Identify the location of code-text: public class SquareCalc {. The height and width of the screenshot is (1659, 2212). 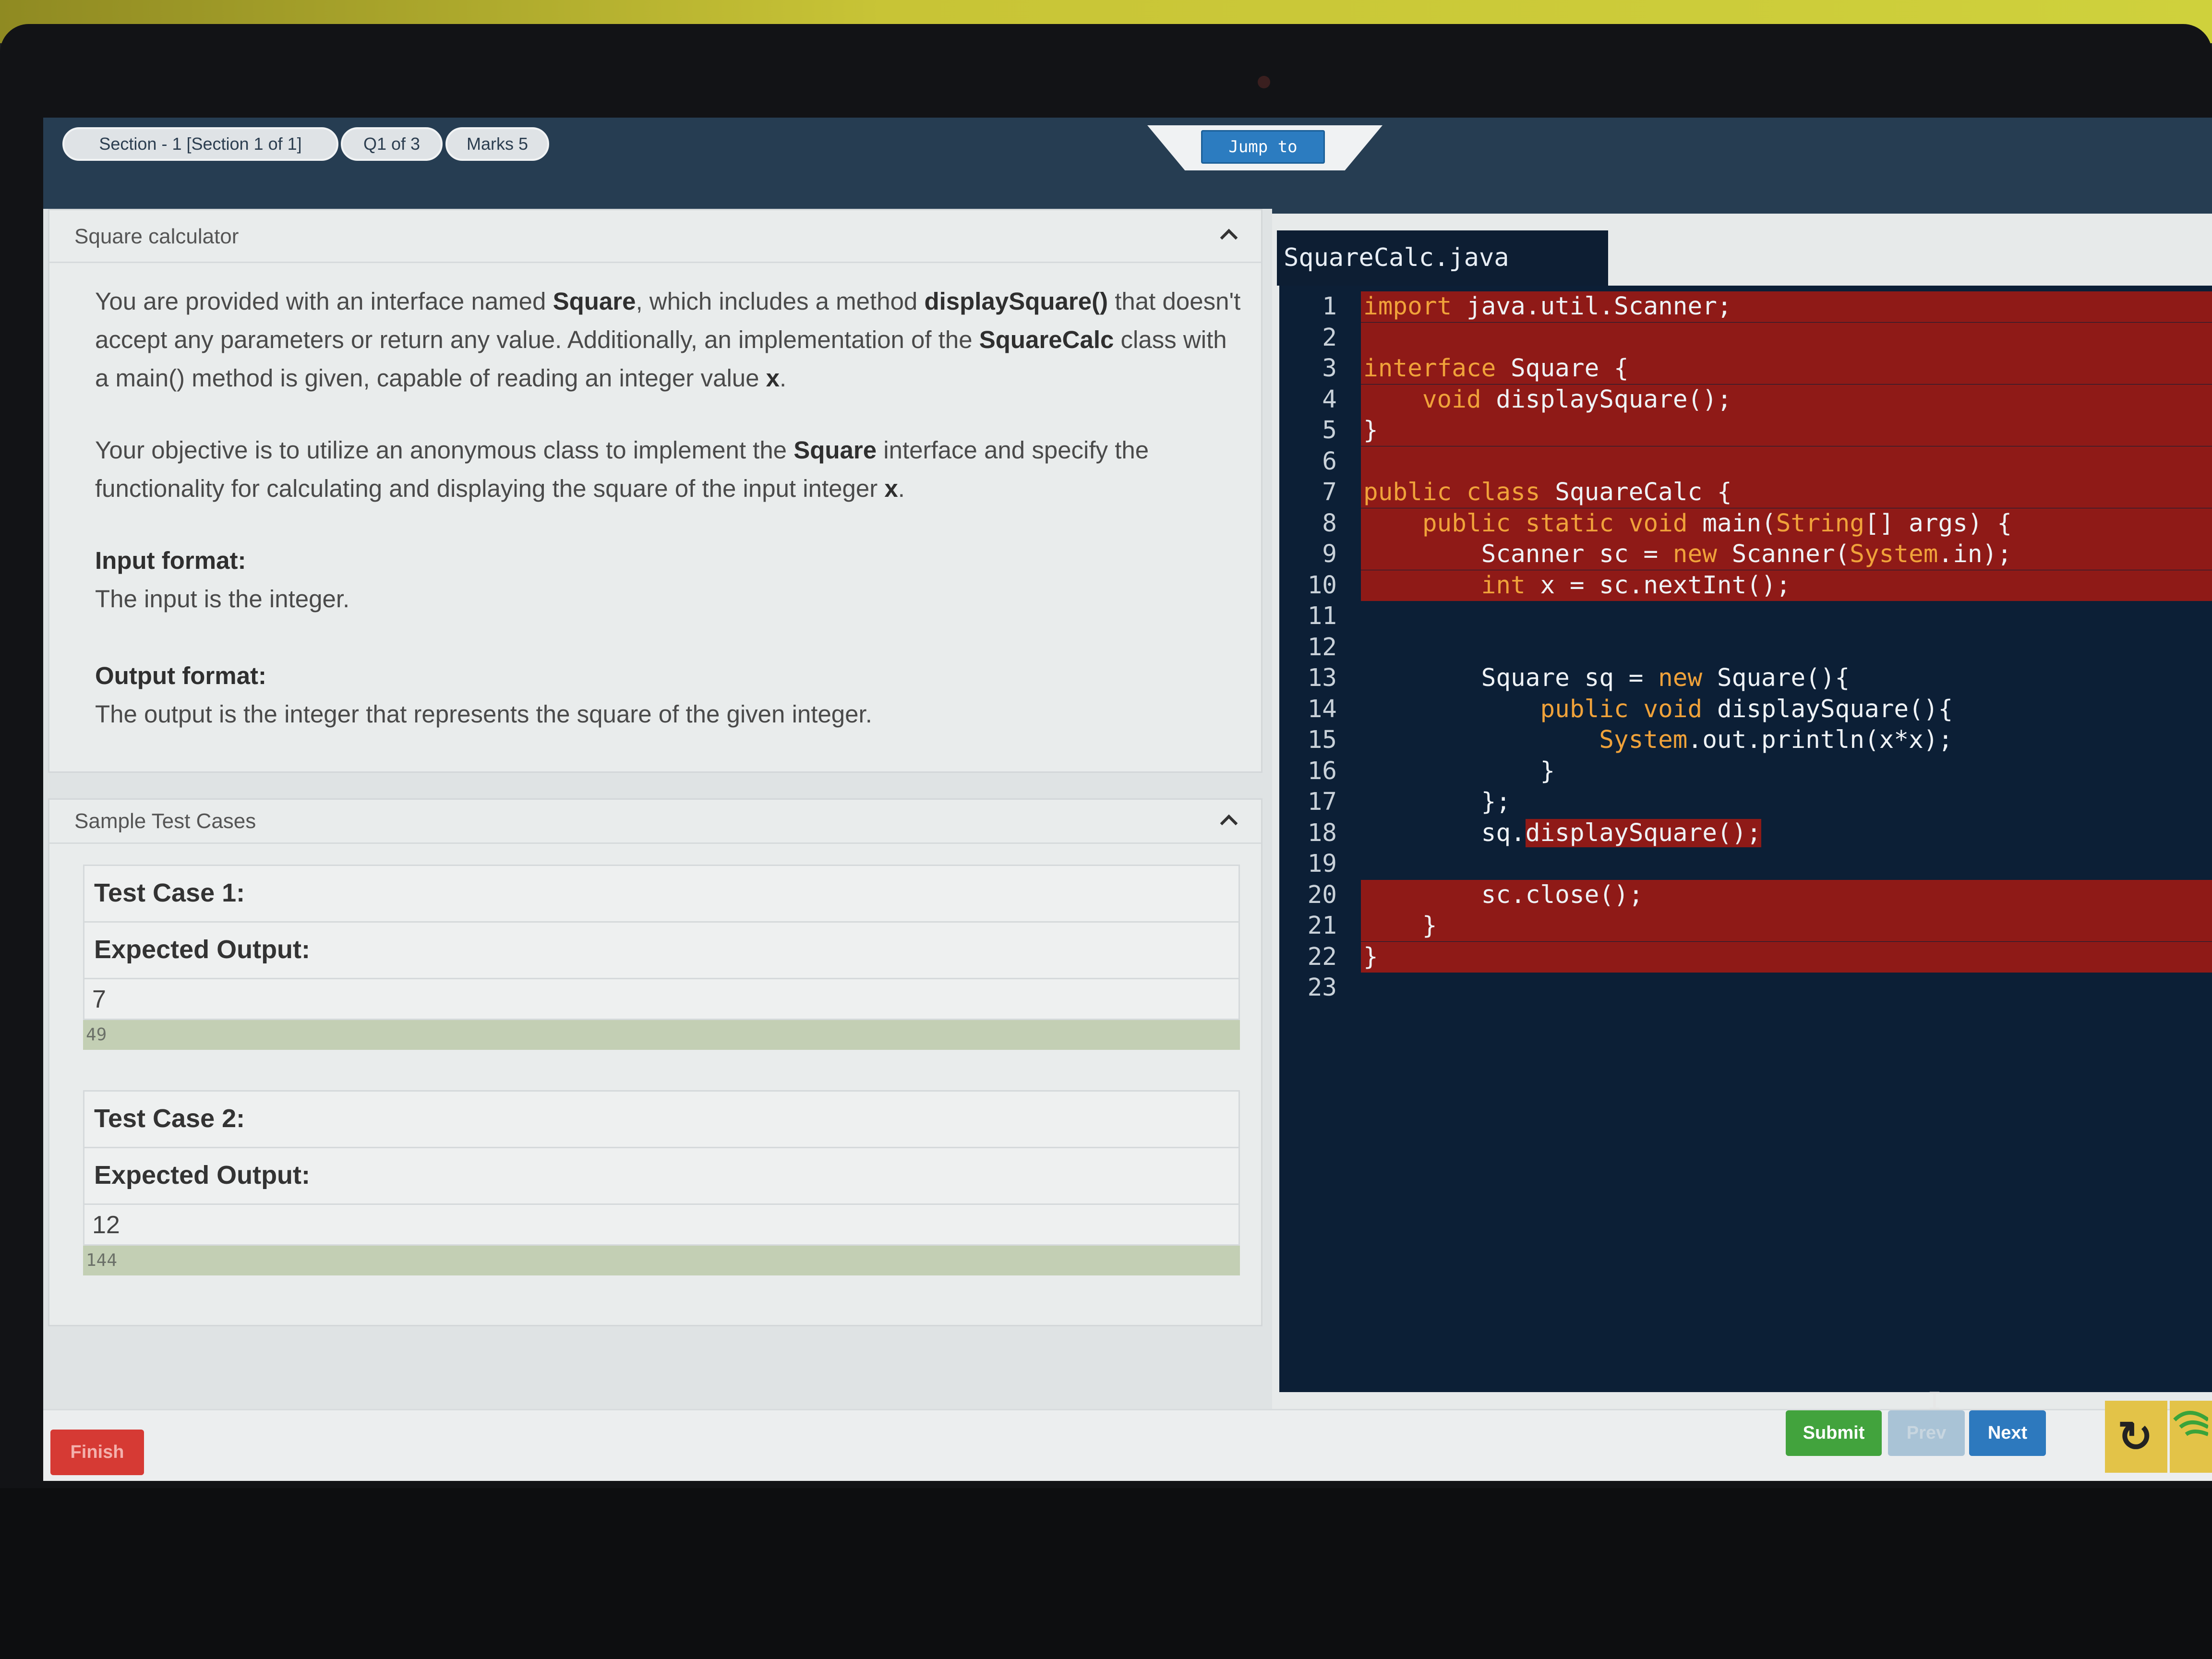
(1547, 492).